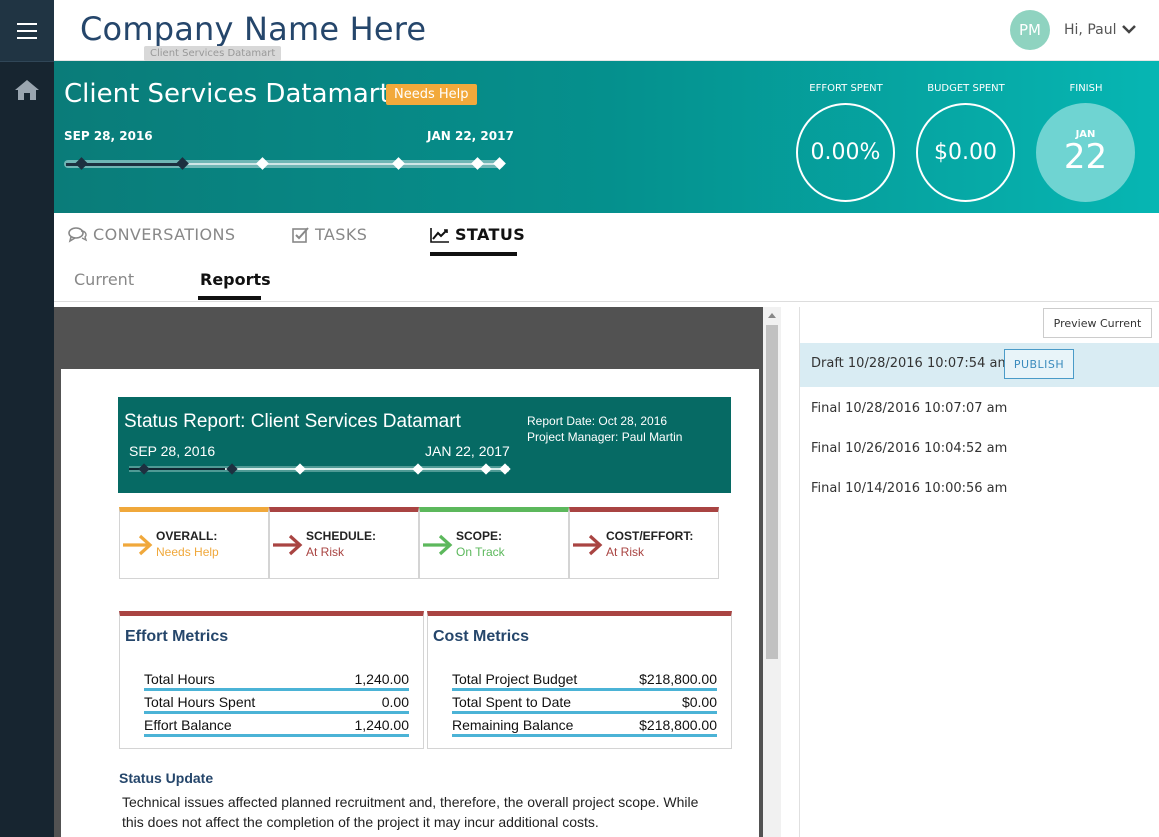  What do you see at coordinates (909, 448) in the screenshot?
I see `version-label: Final 10/26/2016 10:04:52 am` at bounding box center [909, 448].